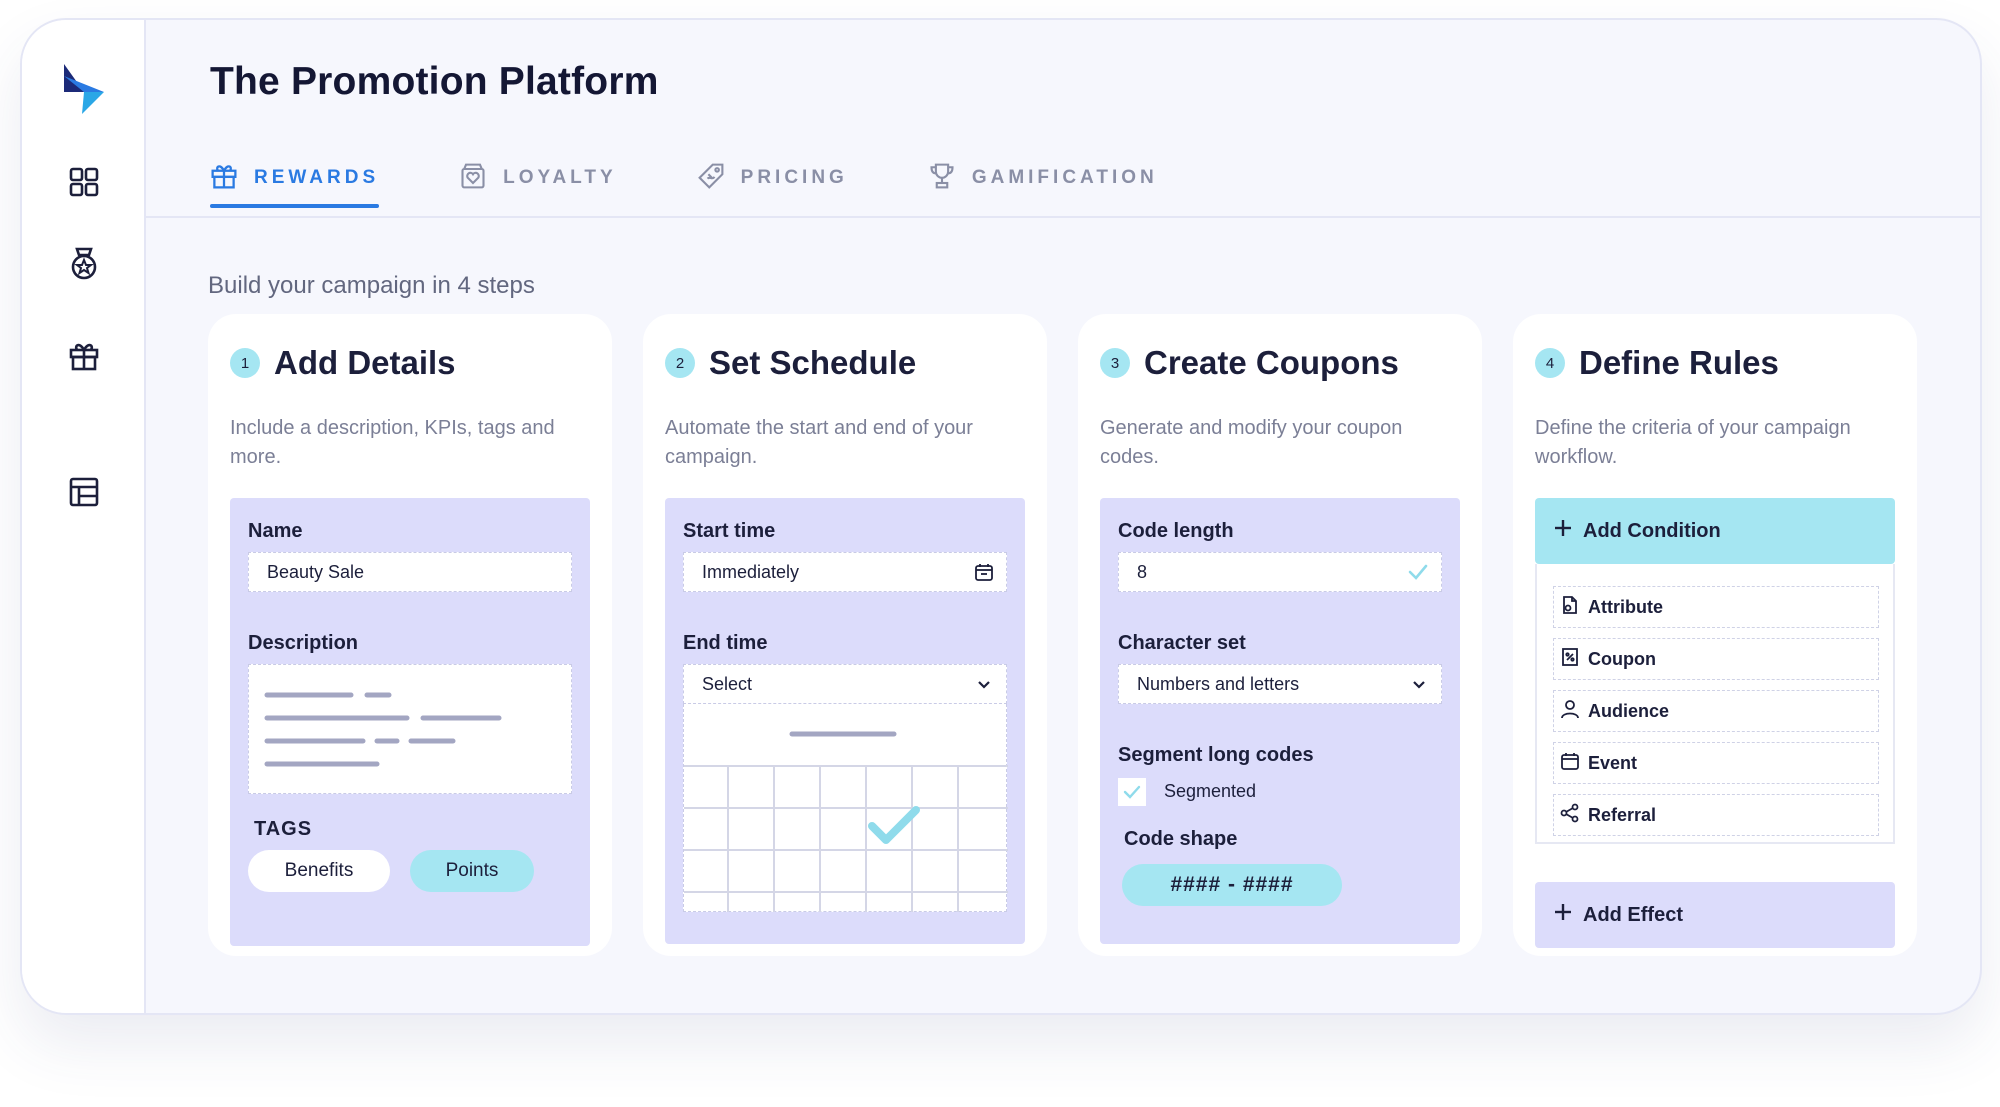 This screenshot has height=1107, width=2000. What do you see at coordinates (1716, 607) in the screenshot?
I see `condition-attribute: Attribute` at bounding box center [1716, 607].